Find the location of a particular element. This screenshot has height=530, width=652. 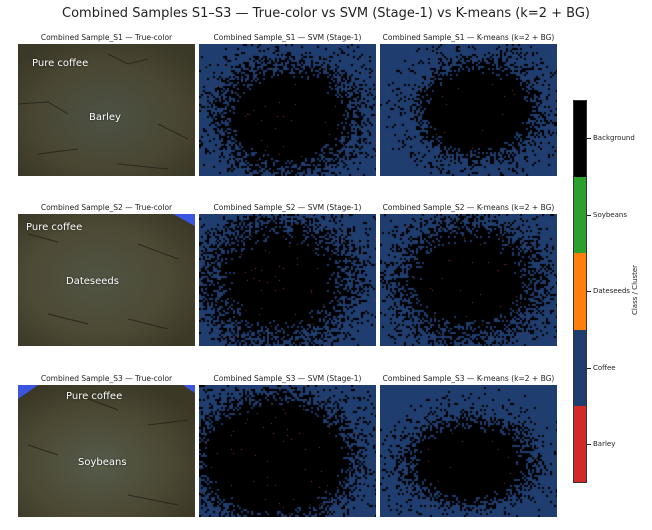

label-adulterant-s3: Soybeans is located at coordinates (102, 462).